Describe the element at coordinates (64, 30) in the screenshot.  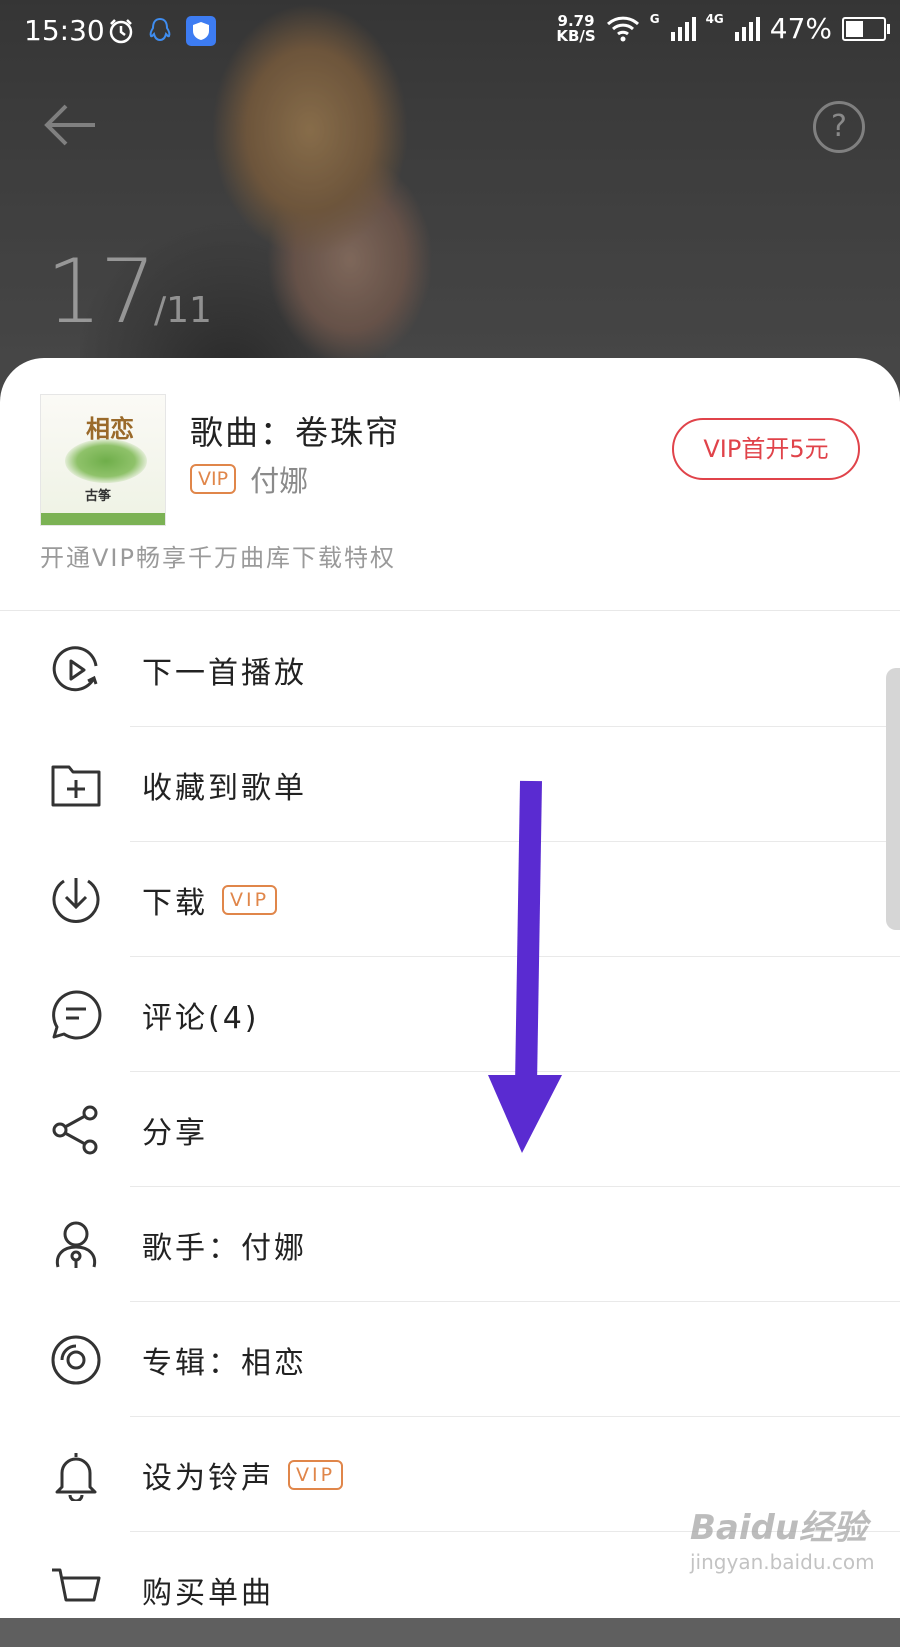
I see `status-time: 15:30` at that location.